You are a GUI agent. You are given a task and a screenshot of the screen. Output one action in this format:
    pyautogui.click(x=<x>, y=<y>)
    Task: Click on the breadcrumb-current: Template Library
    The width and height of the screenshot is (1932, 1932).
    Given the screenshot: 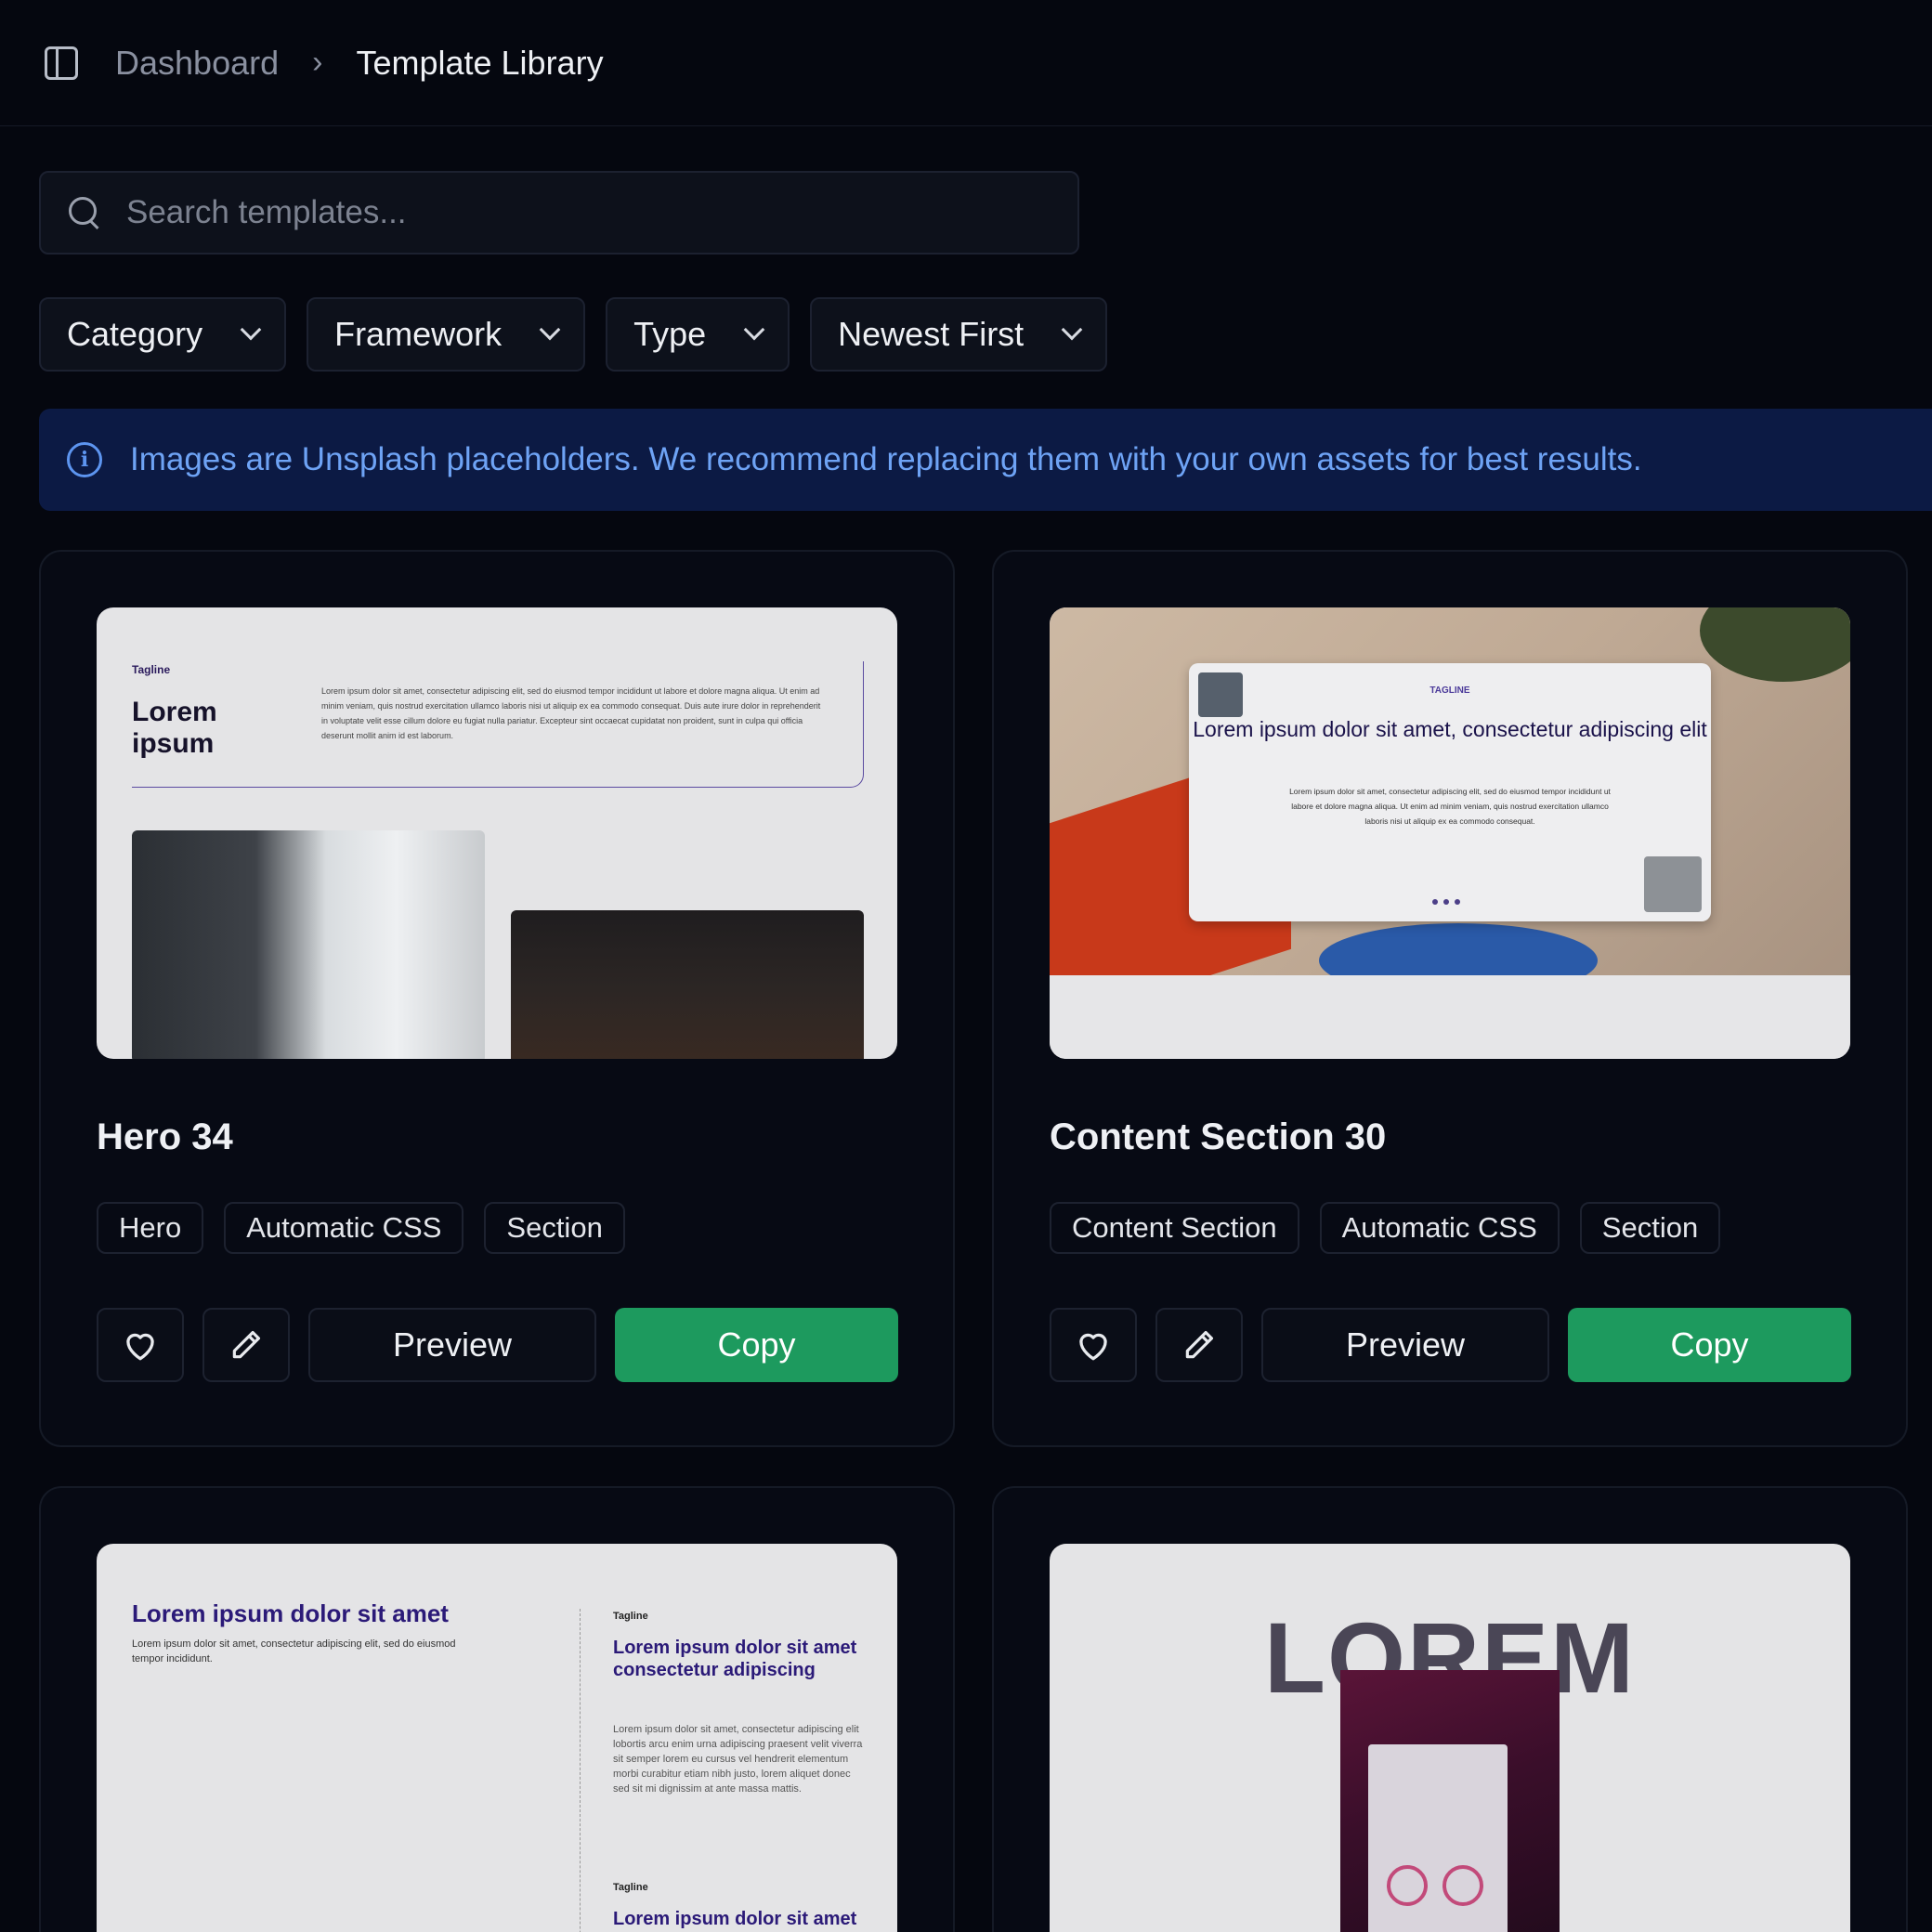 What is the action you would take?
    pyautogui.click(x=480, y=63)
    